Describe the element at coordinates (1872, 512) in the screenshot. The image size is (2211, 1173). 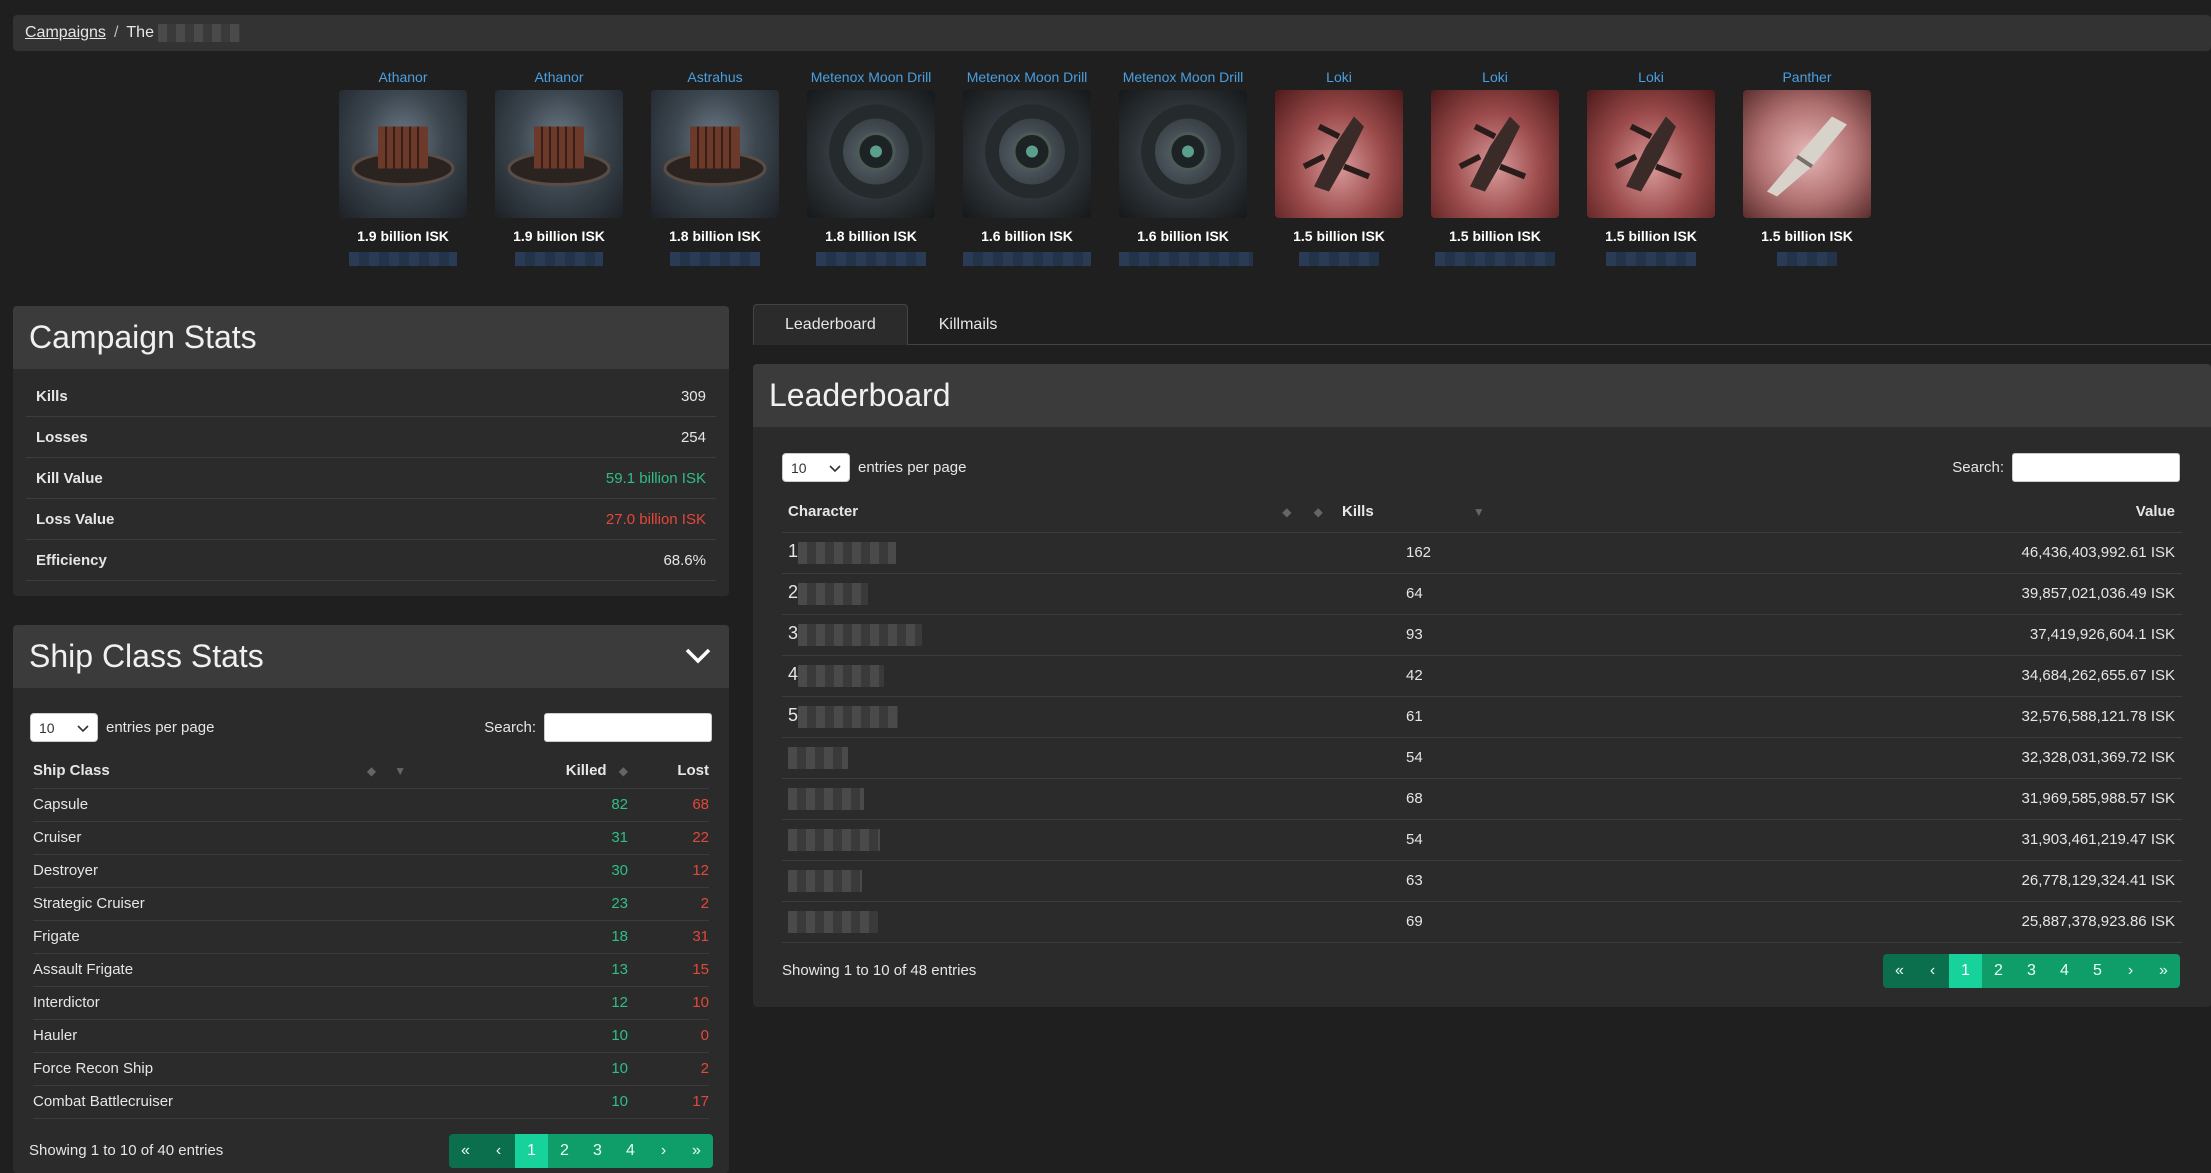
I see `value-column-header: Value` at that location.